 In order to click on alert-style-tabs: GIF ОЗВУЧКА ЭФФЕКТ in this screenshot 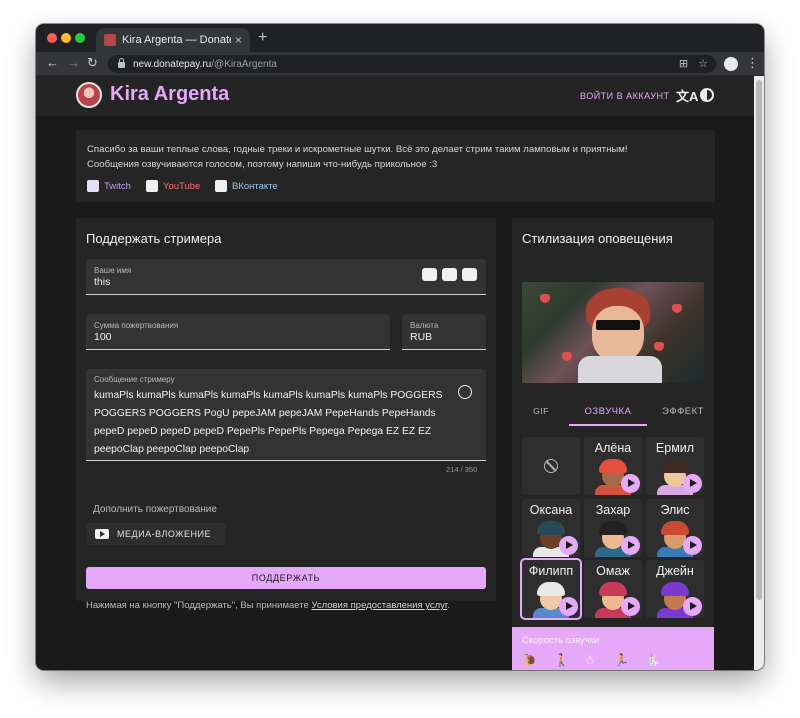, I will do `click(613, 411)`.